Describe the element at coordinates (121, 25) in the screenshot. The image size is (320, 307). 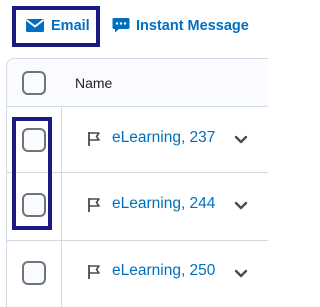
I see `chat-bubble-icon` at that location.